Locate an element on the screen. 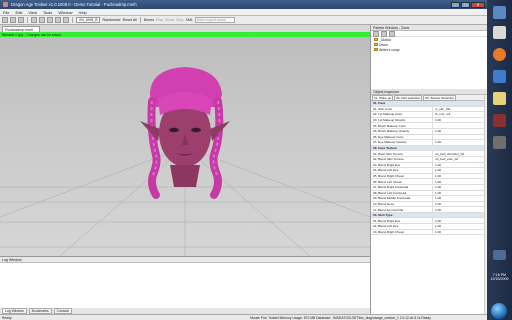 The image size is (512, 320). property-name: 05. Blend Right Cheek is located at coordinates (402, 176).